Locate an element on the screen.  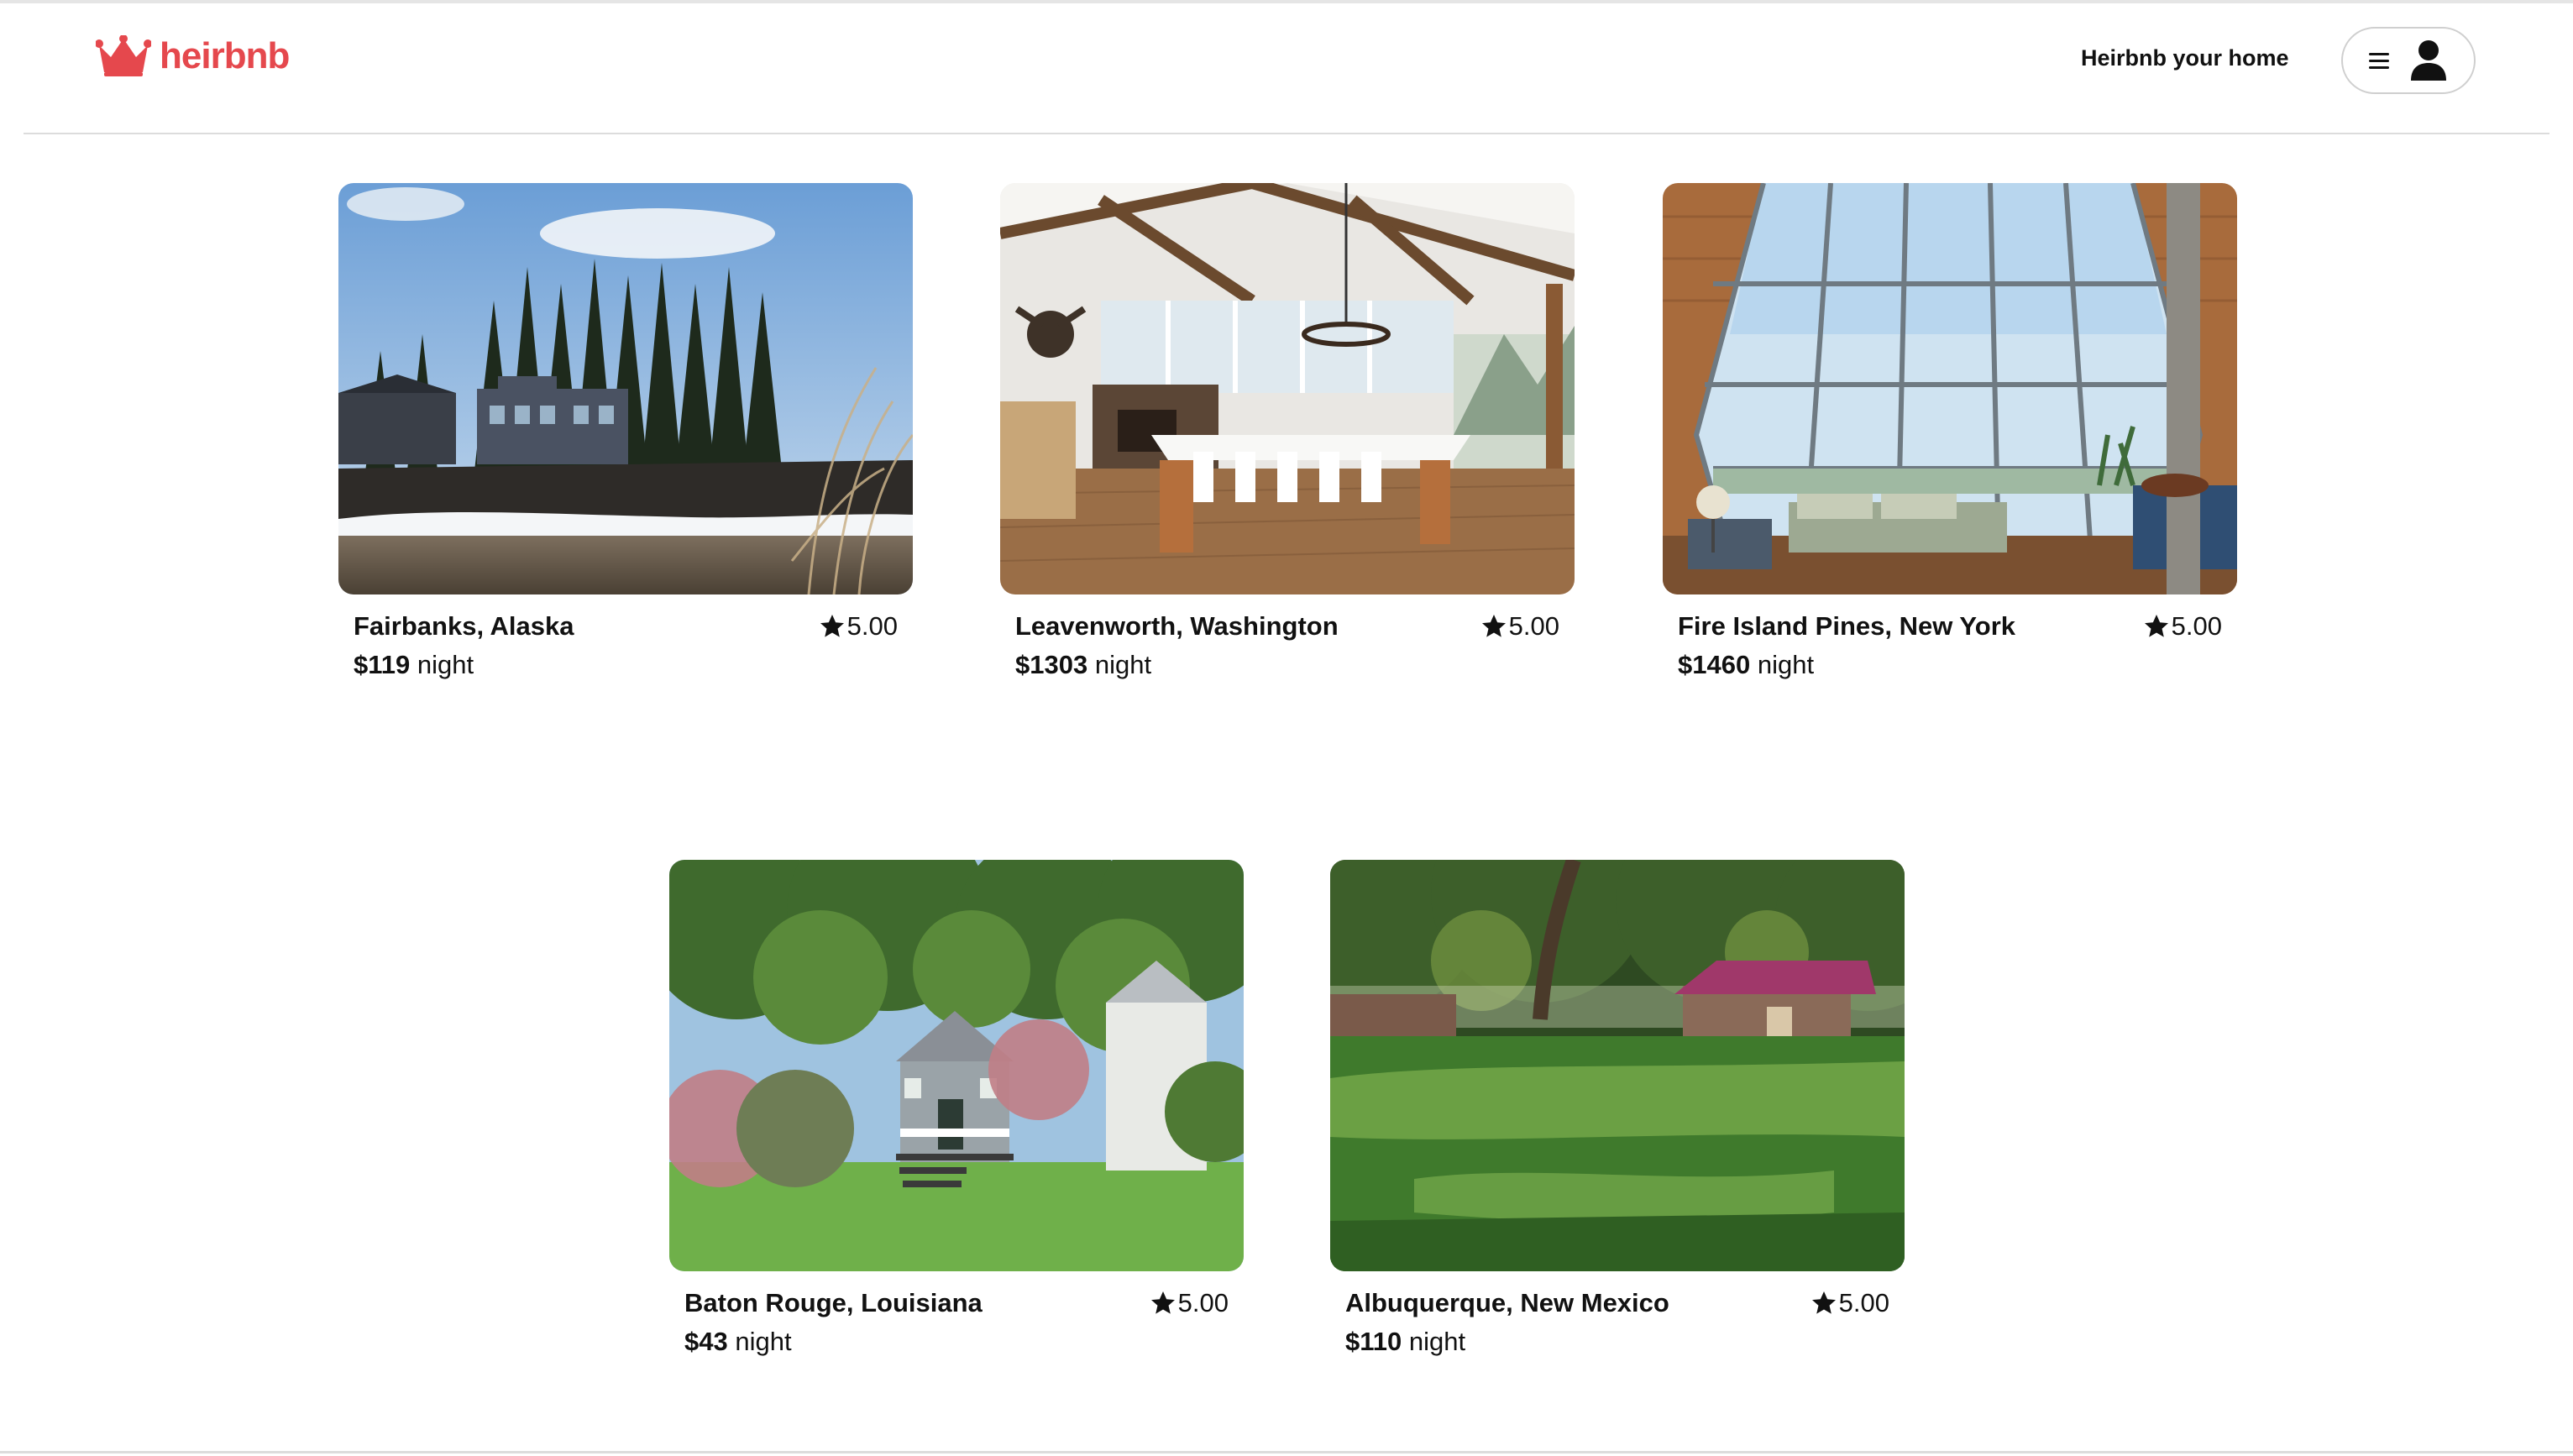
host-your-home-link: Heirbnb your home is located at coordinates (2185, 58).